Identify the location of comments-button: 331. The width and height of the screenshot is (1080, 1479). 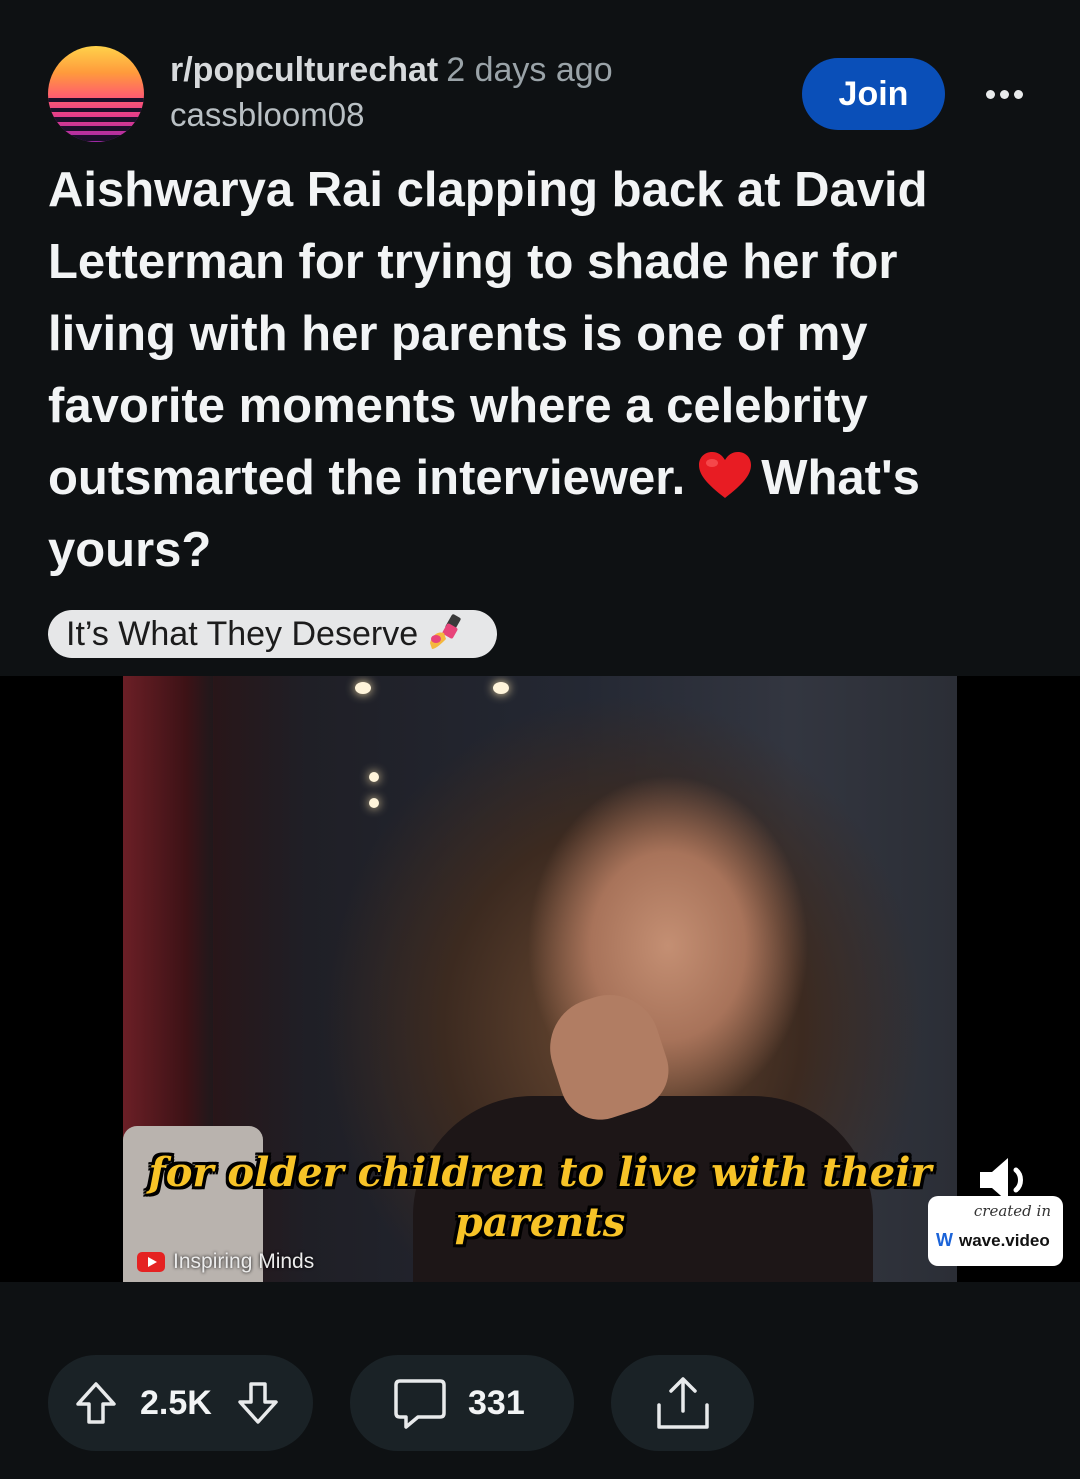
(462, 1403).